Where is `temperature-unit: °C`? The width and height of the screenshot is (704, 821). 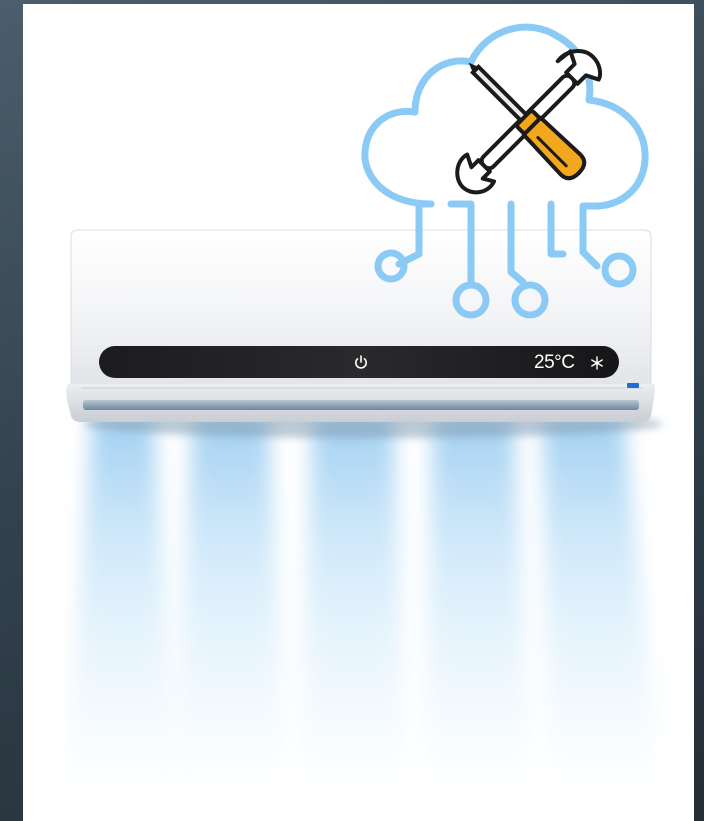 temperature-unit: °C is located at coordinates (564, 362).